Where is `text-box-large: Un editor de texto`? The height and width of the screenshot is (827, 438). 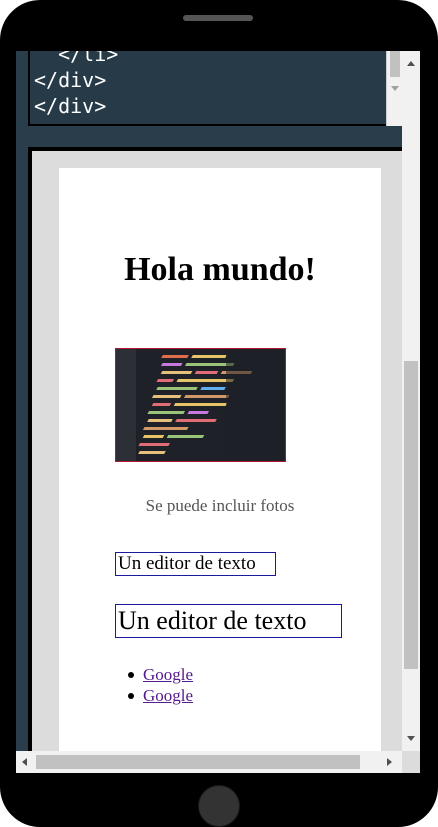 text-box-large: Un editor de texto is located at coordinates (228, 621).